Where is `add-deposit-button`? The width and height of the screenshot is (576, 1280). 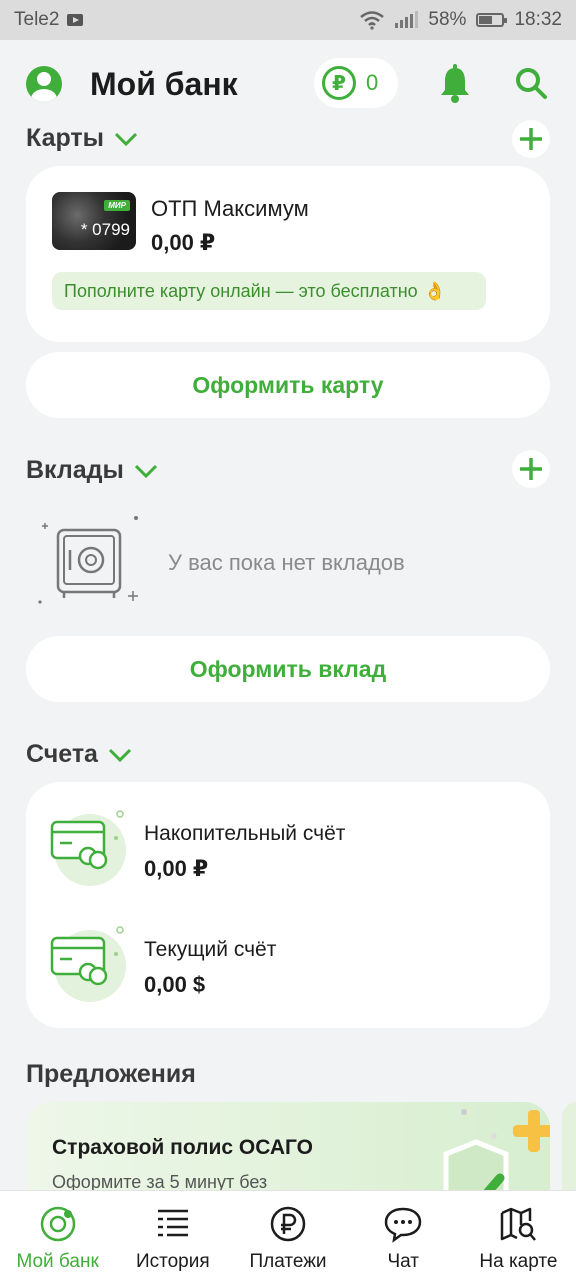 add-deposit-button is located at coordinates (531, 469).